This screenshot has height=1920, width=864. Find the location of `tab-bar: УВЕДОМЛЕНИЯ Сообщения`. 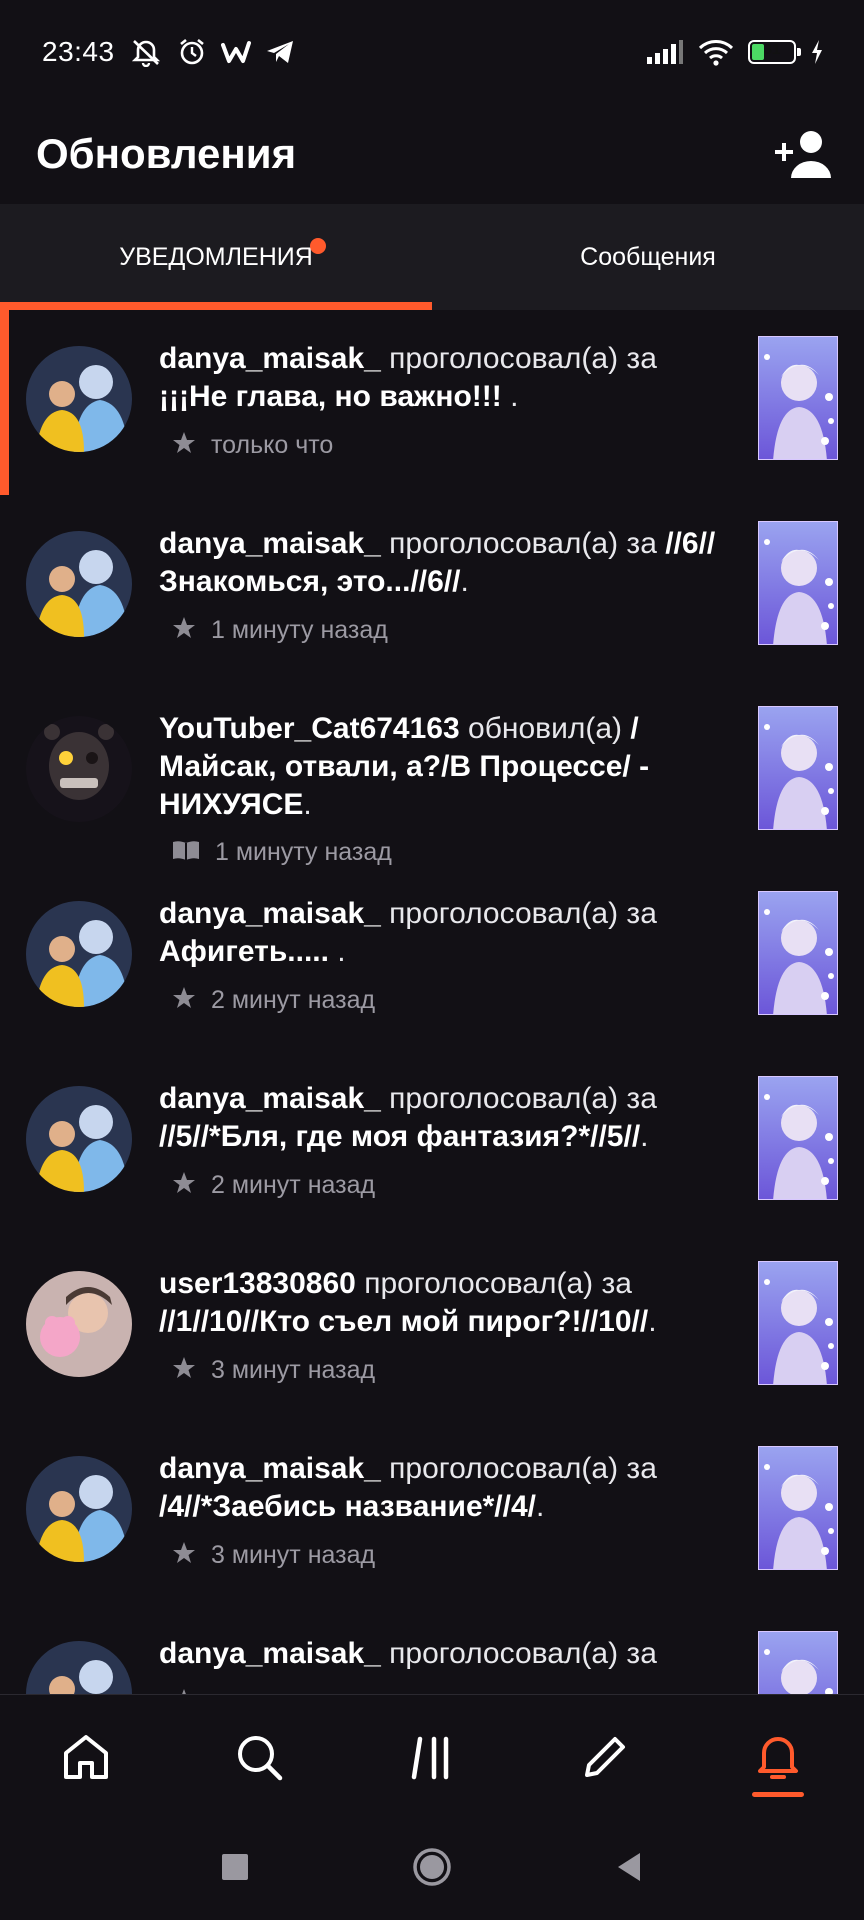

tab-bar: УВЕДОМЛЕНИЯ Сообщения is located at coordinates (432, 257).